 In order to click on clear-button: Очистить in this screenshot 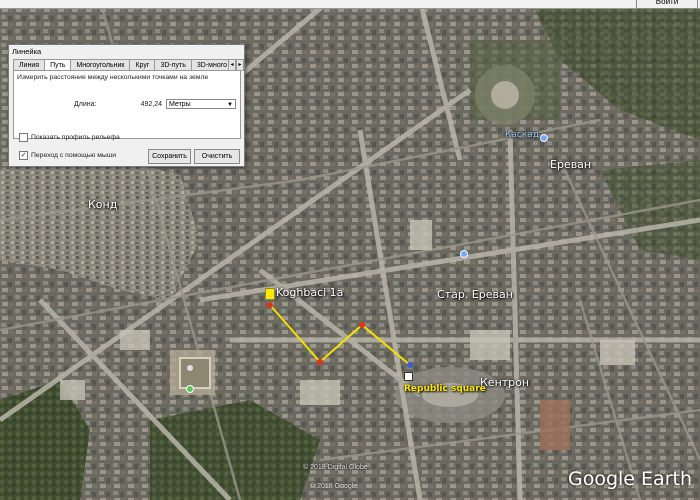, I will do `click(217, 156)`.